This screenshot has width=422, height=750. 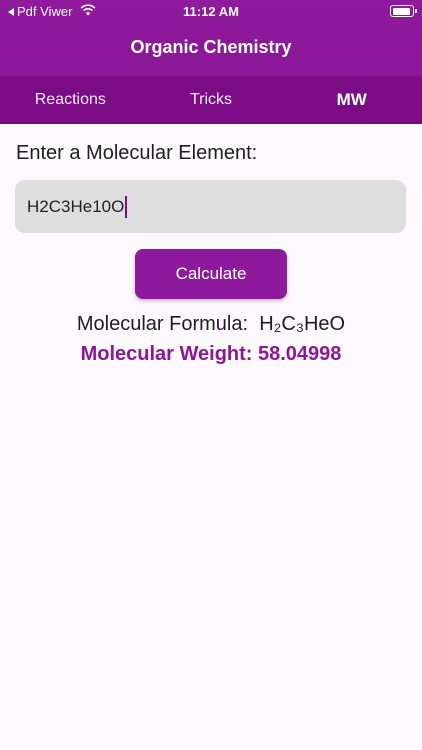 What do you see at coordinates (211, 47) in the screenshot?
I see `page-title: Organic Chemistry` at bounding box center [211, 47].